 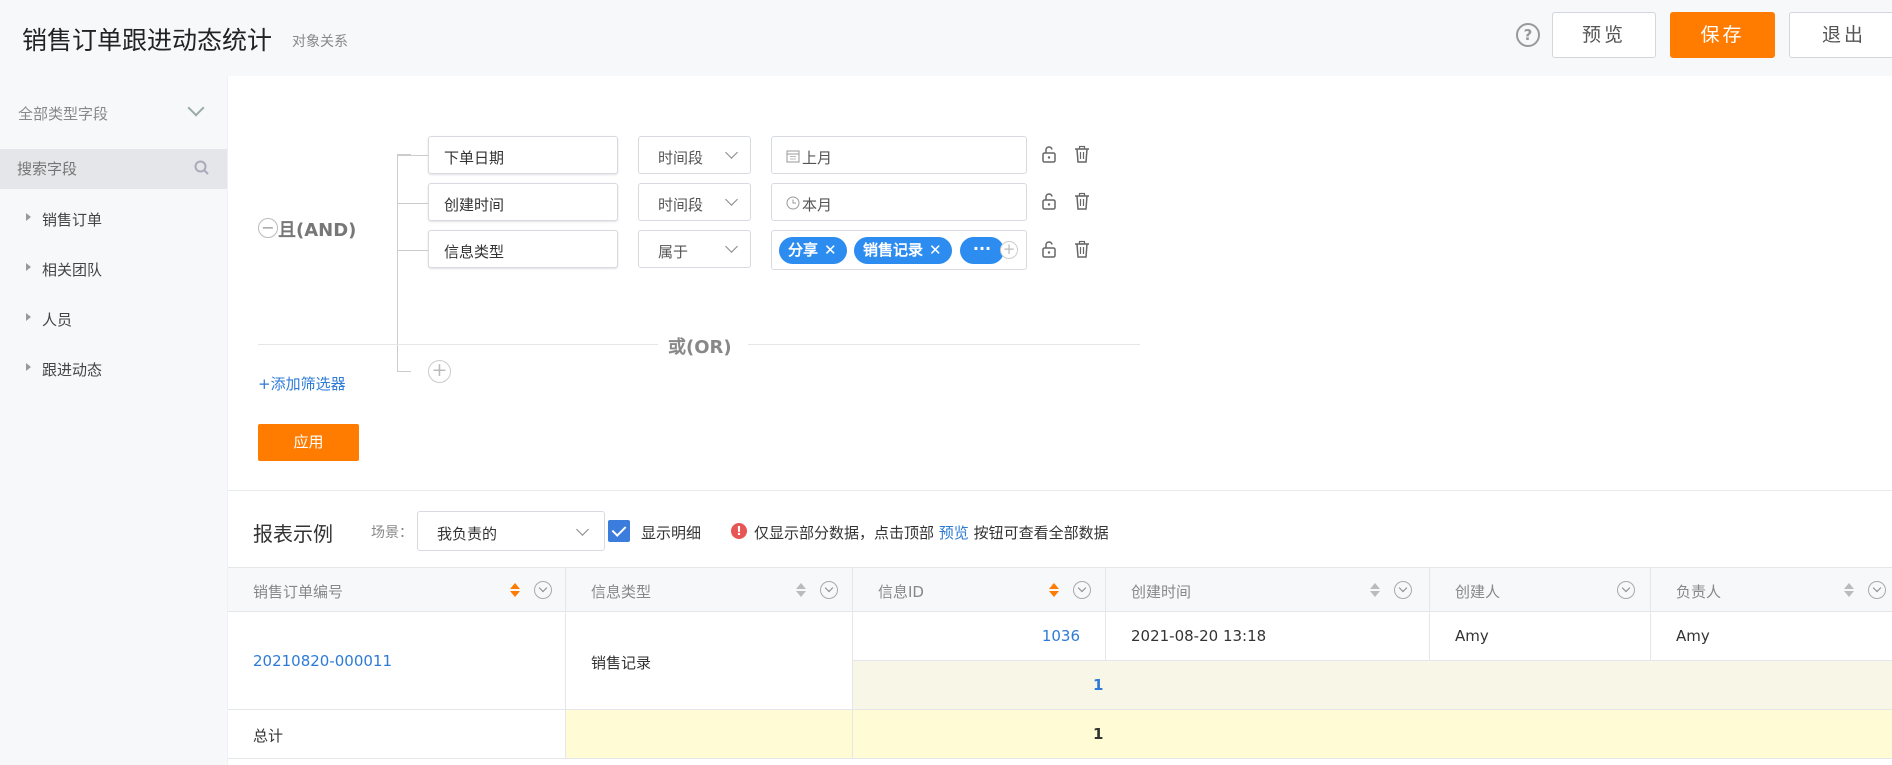 What do you see at coordinates (1098, 734) in the screenshot?
I see `total-count: 1` at bounding box center [1098, 734].